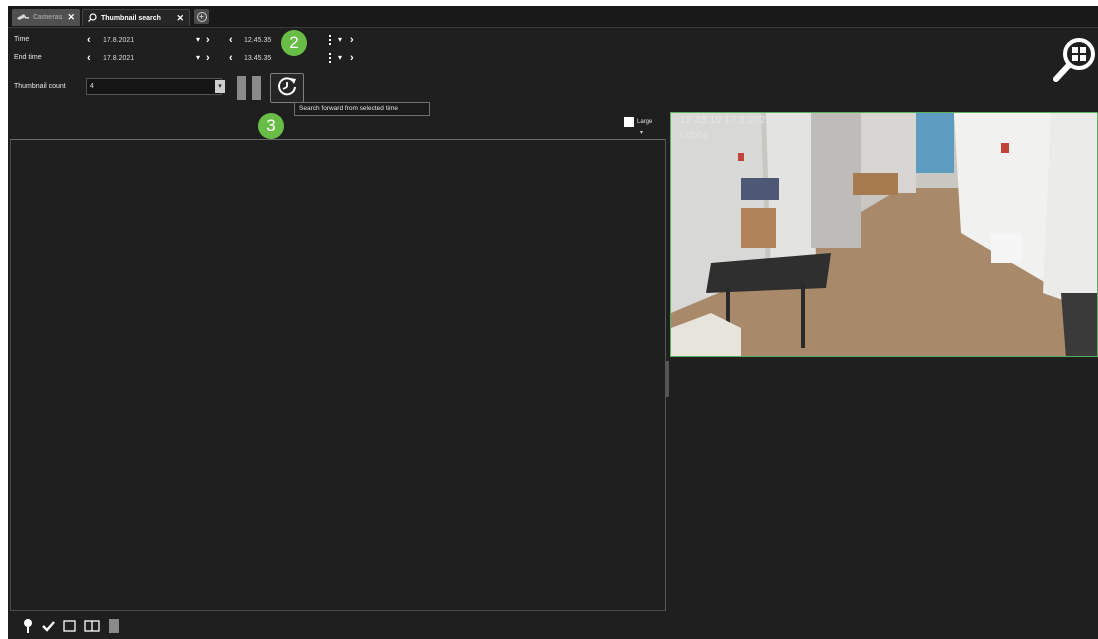 This screenshot has height=639, width=1098. Describe the element at coordinates (220, 86) in the screenshot. I see `thumbnail-count-dropdown-icon: ▾` at that location.